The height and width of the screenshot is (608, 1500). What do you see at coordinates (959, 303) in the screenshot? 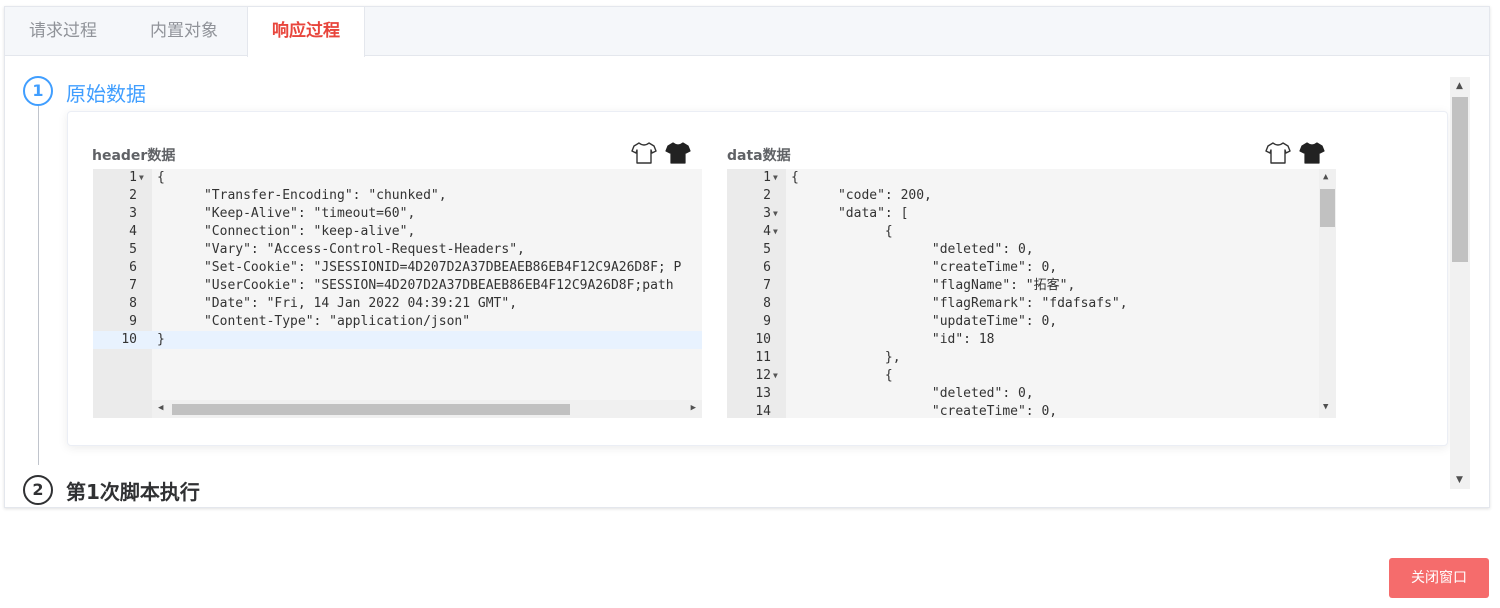
I see `code-text: "flagRemark": "fdafsafs",` at bounding box center [959, 303].